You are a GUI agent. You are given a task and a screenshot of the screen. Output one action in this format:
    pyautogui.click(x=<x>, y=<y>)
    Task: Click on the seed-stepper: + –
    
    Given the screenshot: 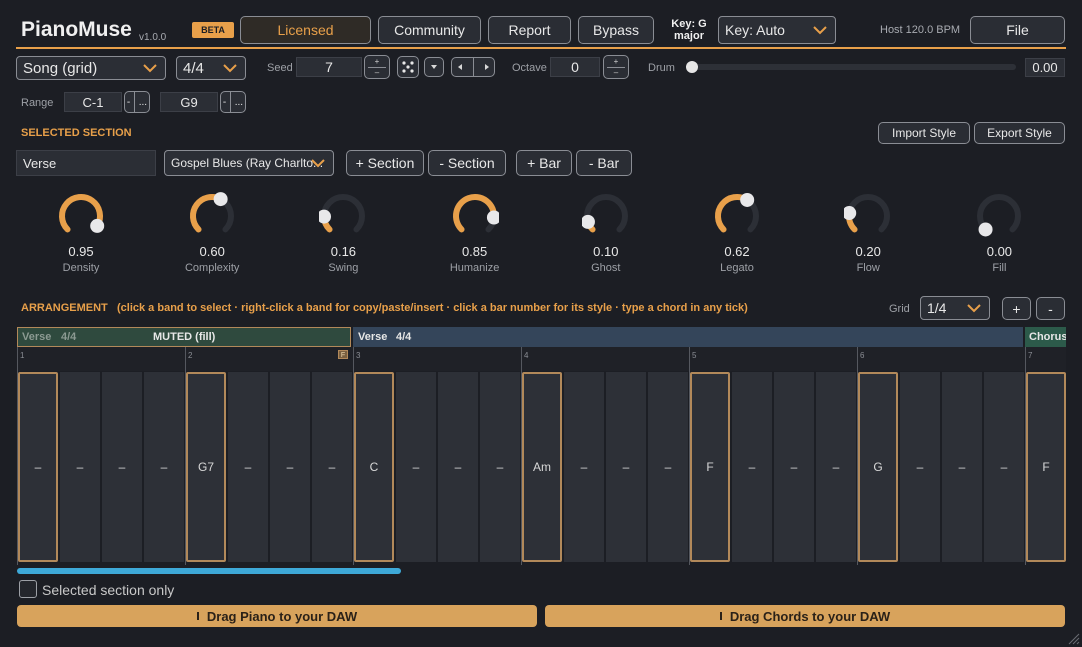 What is the action you would take?
    pyautogui.click(x=377, y=67)
    